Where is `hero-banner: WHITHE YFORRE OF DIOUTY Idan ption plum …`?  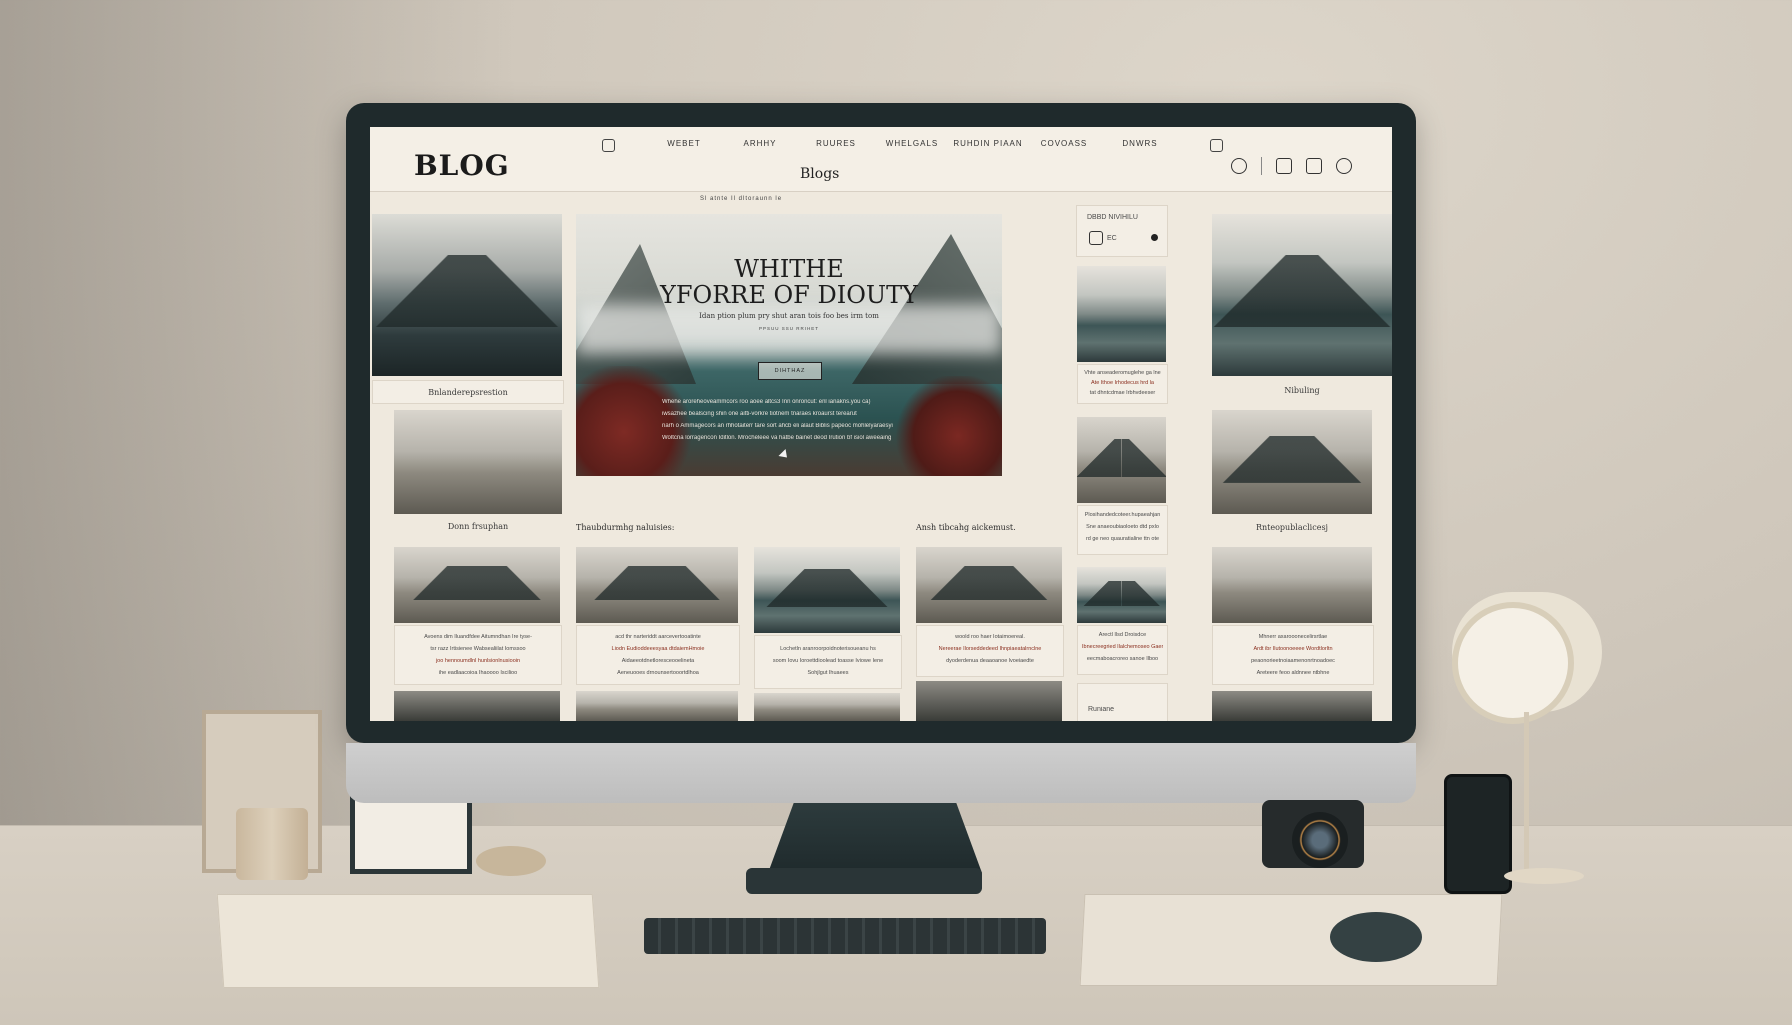 hero-banner: WHITHE YFORRE OF DIOUTY Idan ption plum … is located at coordinates (789, 345).